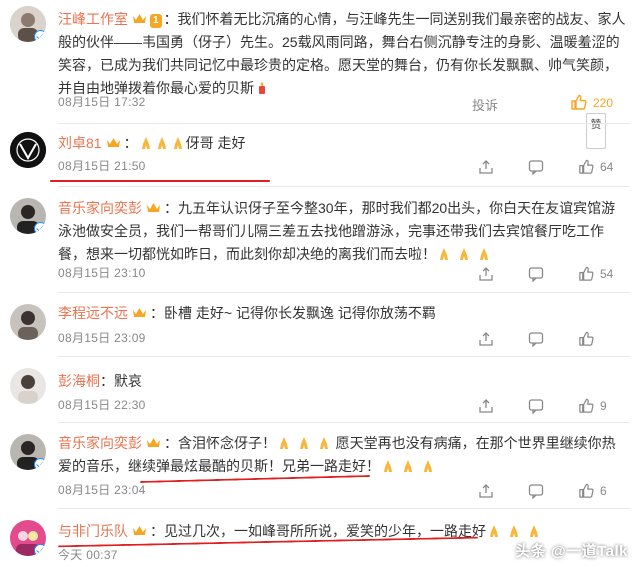  What do you see at coordinates (102, 102) in the screenshot?
I see `post-time: 08月15日 17:32` at bounding box center [102, 102].